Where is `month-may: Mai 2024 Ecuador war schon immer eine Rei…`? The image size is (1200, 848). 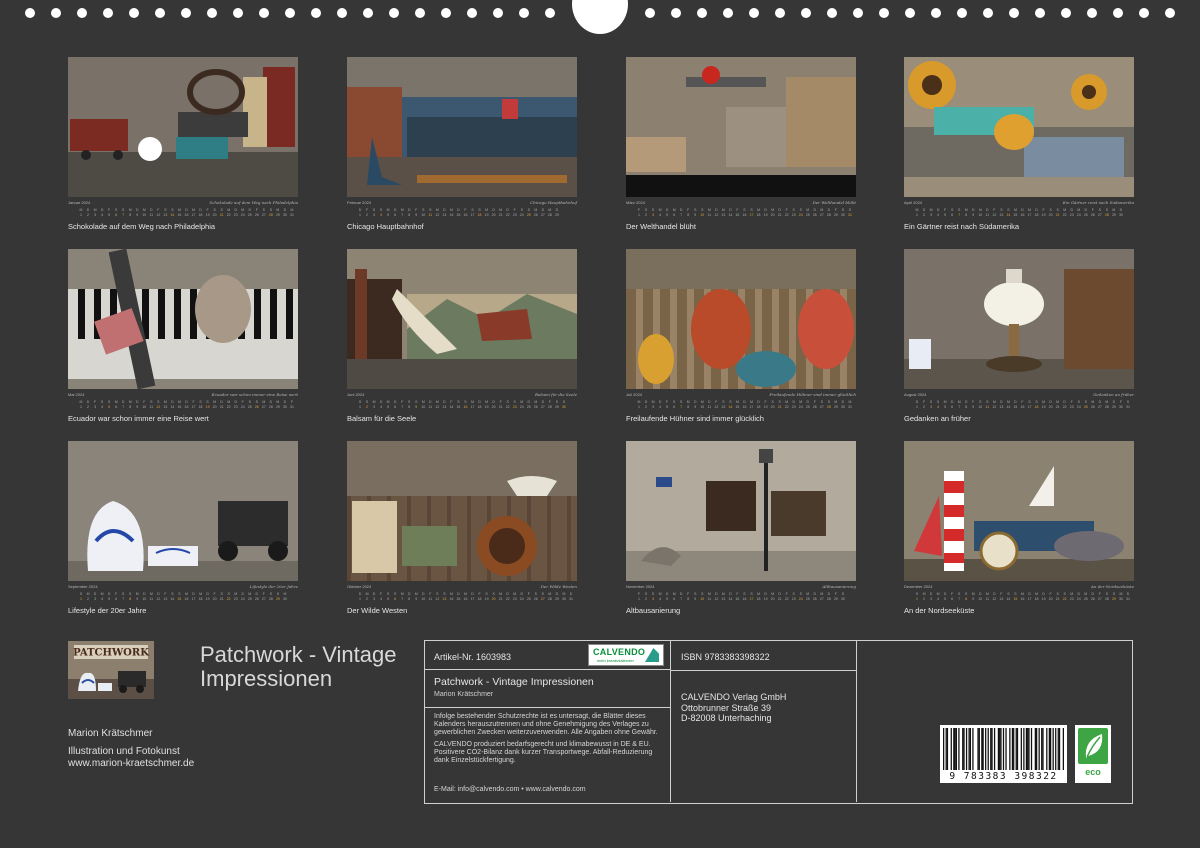
month-may: Mai 2024 Ecuador war schon immer eine Rei… is located at coordinates (183, 336).